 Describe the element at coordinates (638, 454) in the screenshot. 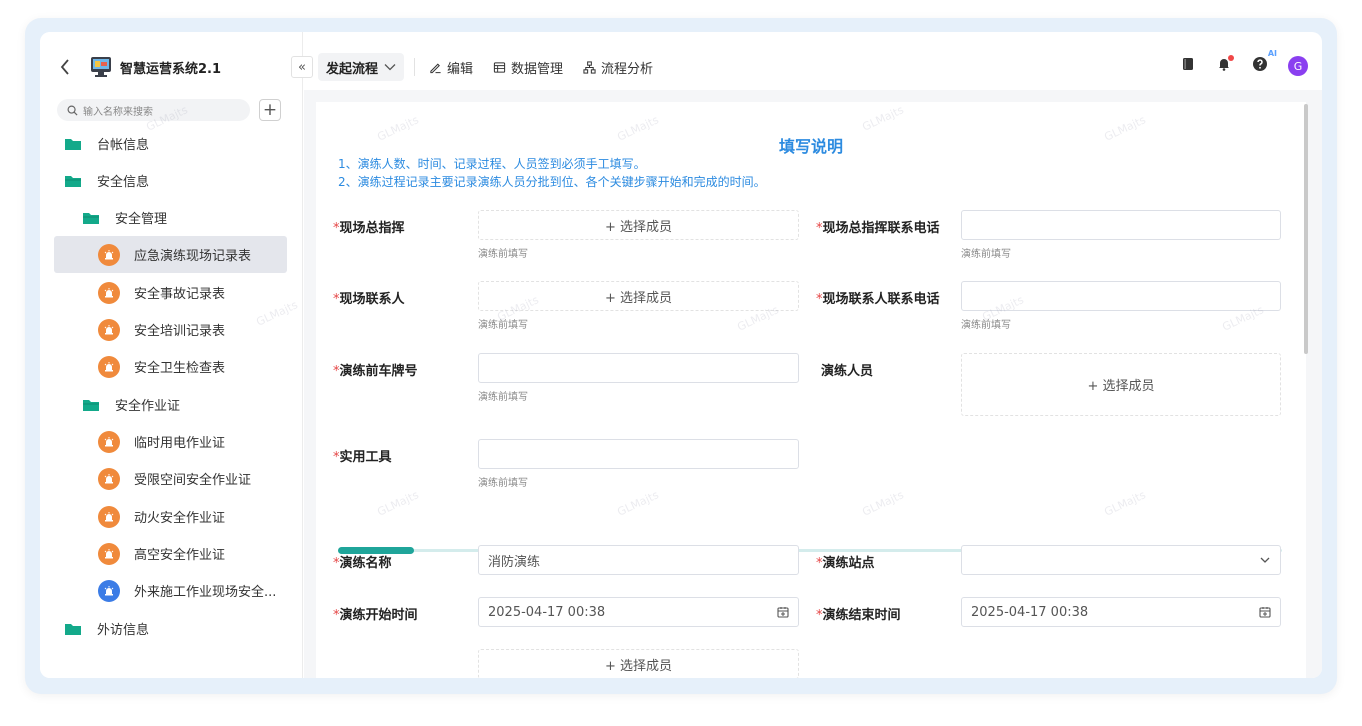

I see `tools-field` at that location.